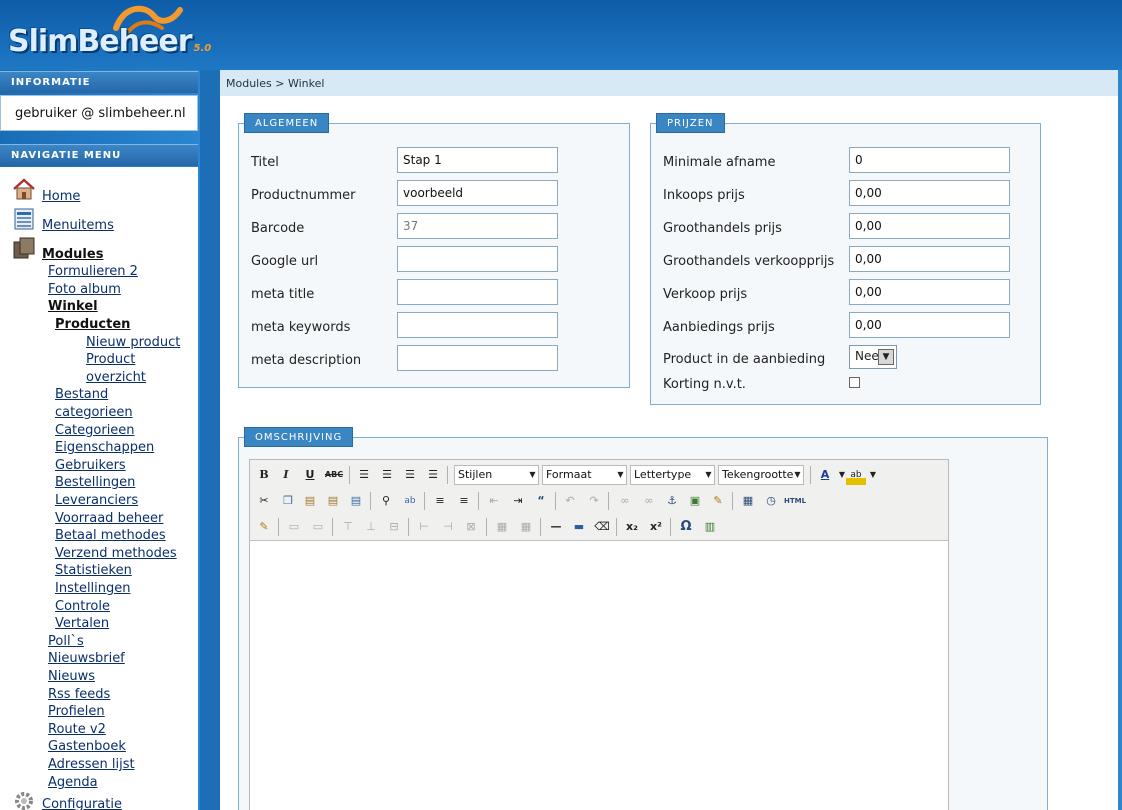 The width and height of the screenshot is (1122, 810). What do you see at coordinates (471, 527) in the screenshot?
I see `delete-col-icon: ⊠` at bounding box center [471, 527].